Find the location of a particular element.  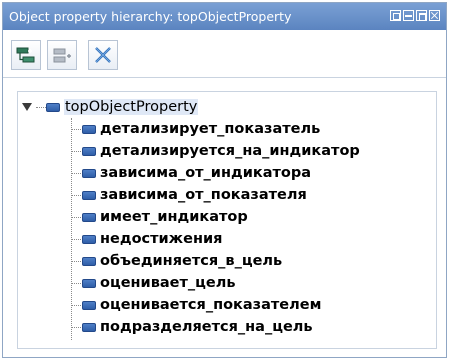

collapse-arrow-icon is located at coordinates (27, 107).